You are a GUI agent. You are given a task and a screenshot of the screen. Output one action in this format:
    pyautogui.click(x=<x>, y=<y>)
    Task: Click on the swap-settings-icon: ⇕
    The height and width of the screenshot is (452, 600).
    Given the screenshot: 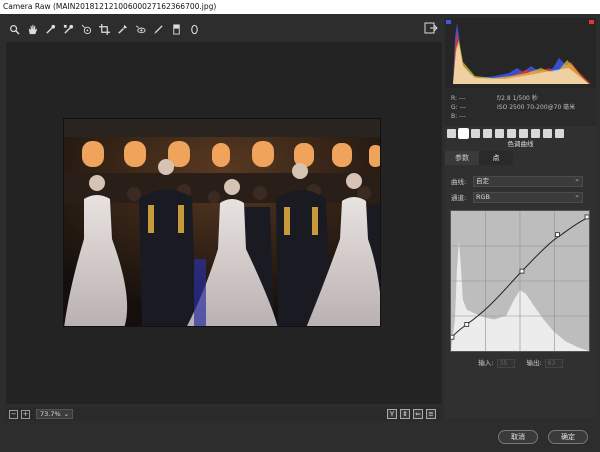 What is the action you would take?
    pyautogui.click(x=405, y=414)
    